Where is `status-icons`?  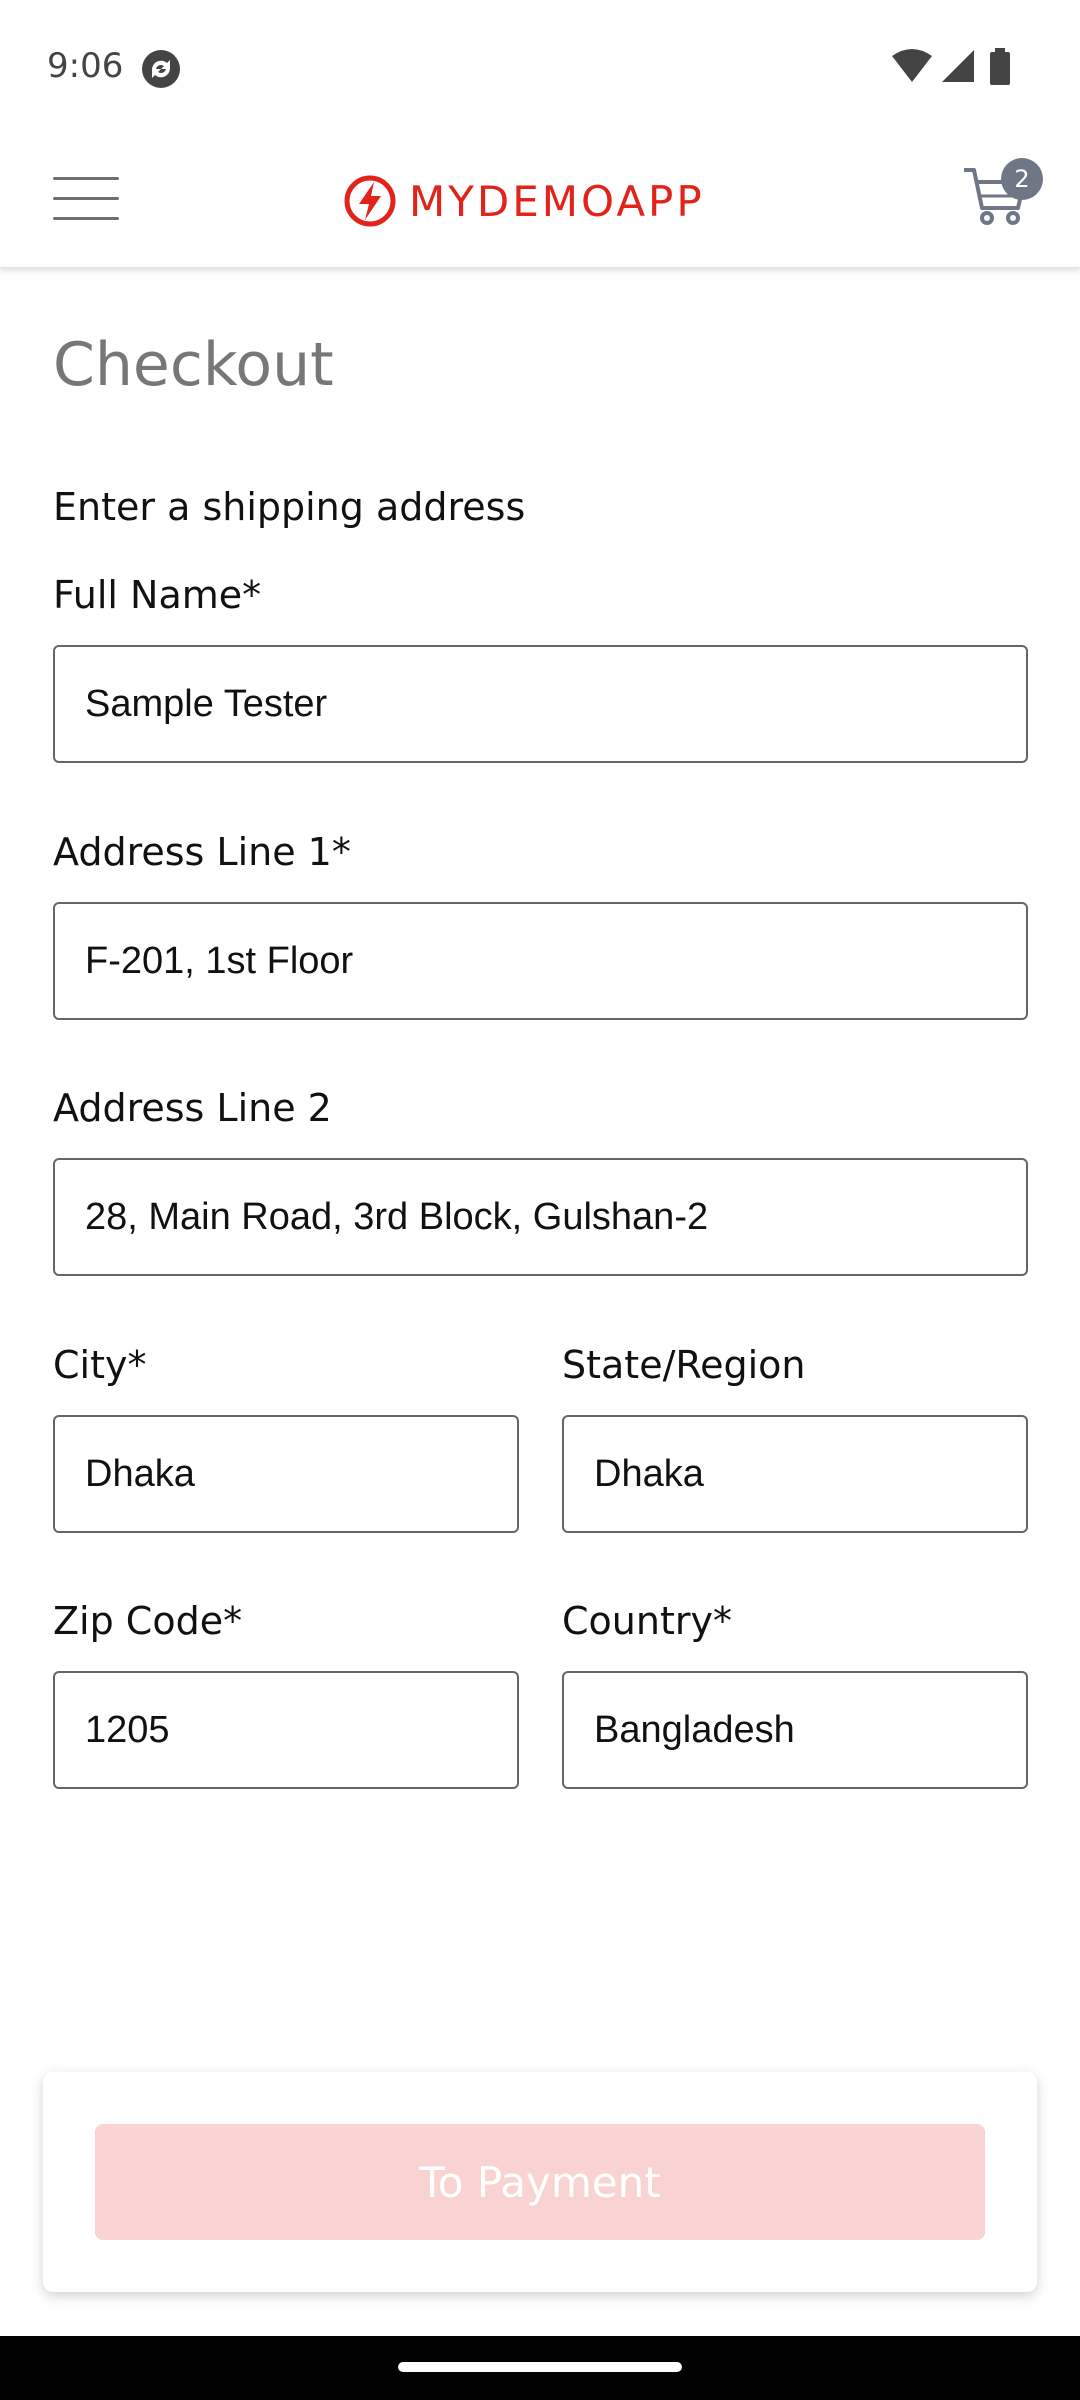 status-icons is located at coordinates (965, 68).